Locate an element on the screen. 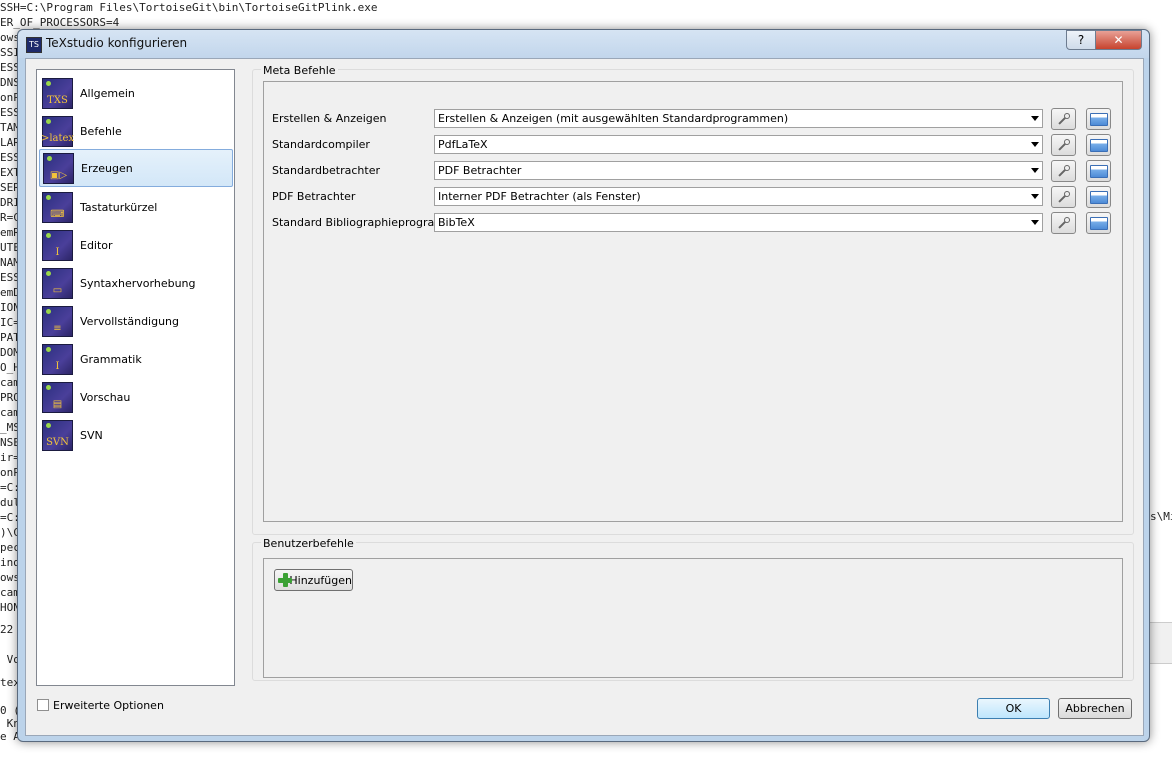 This screenshot has width=1172, height=761. terminal-line: 22 is located at coordinates (7, 629).